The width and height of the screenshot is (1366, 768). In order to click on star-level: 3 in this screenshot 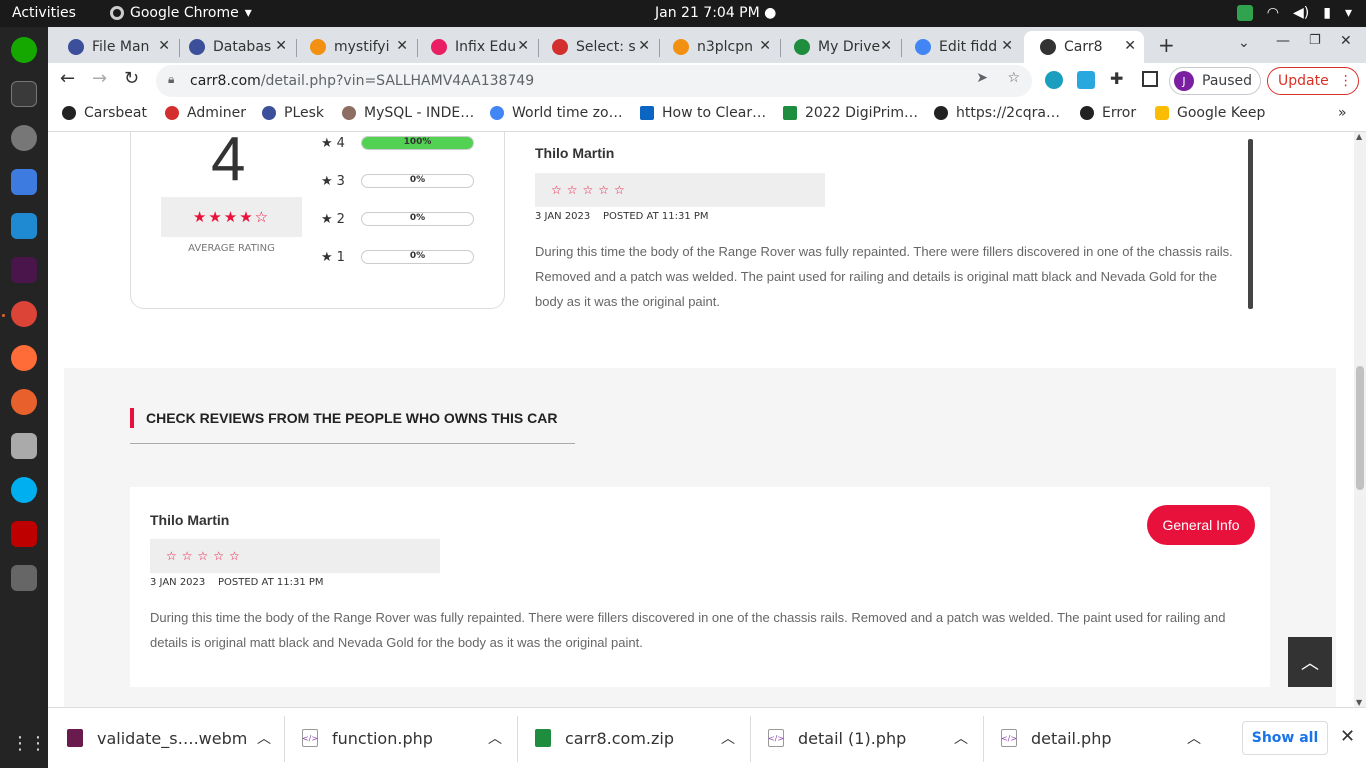, I will do `click(340, 181)`.